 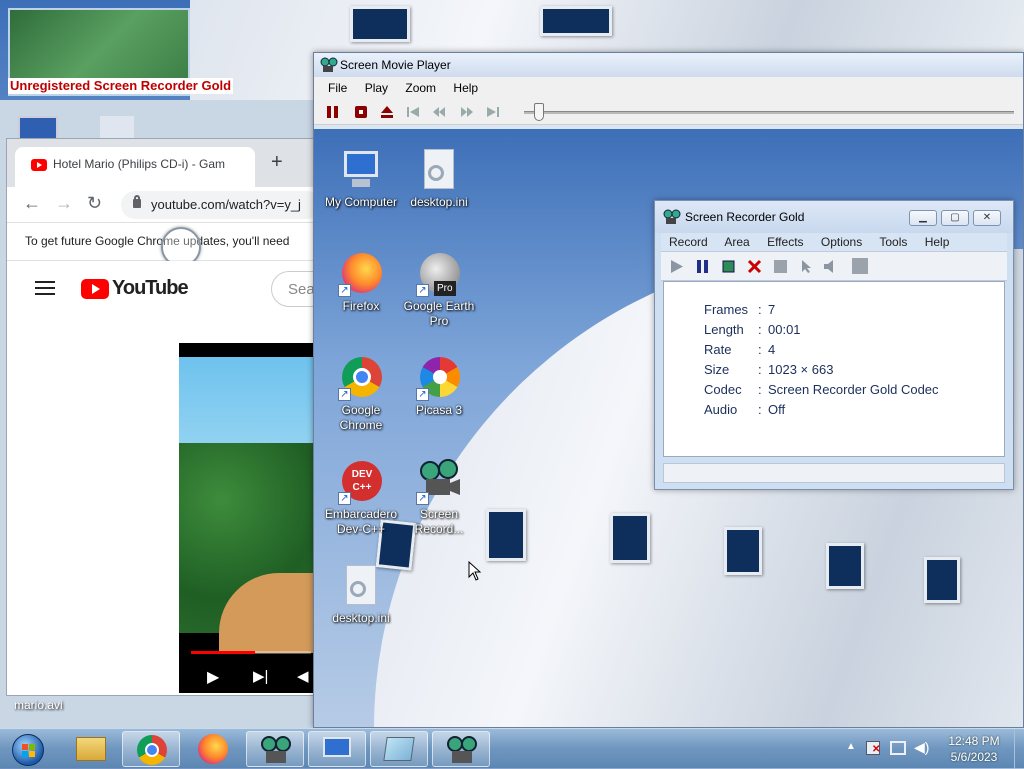 I want to click on forward-arrow-icon: →, so click(x=64, y=203).